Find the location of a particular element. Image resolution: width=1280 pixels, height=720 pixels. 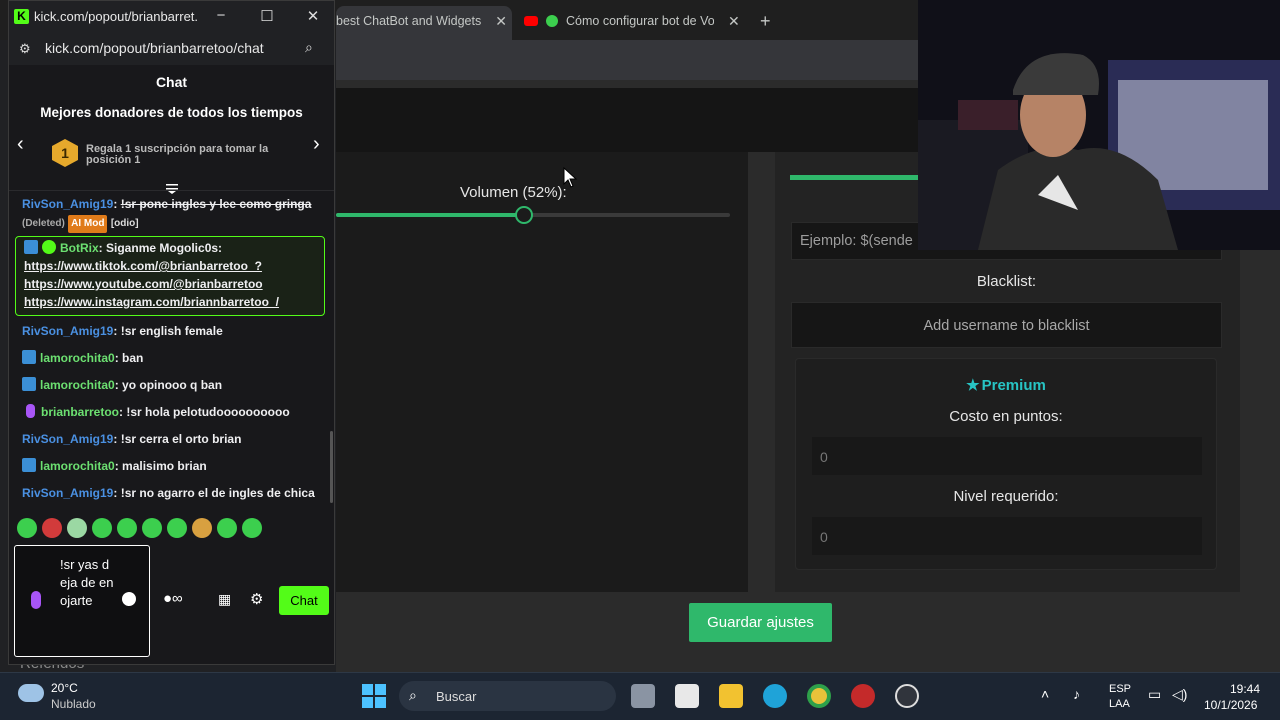

cloud-icon is located at coordinates (31, 693).